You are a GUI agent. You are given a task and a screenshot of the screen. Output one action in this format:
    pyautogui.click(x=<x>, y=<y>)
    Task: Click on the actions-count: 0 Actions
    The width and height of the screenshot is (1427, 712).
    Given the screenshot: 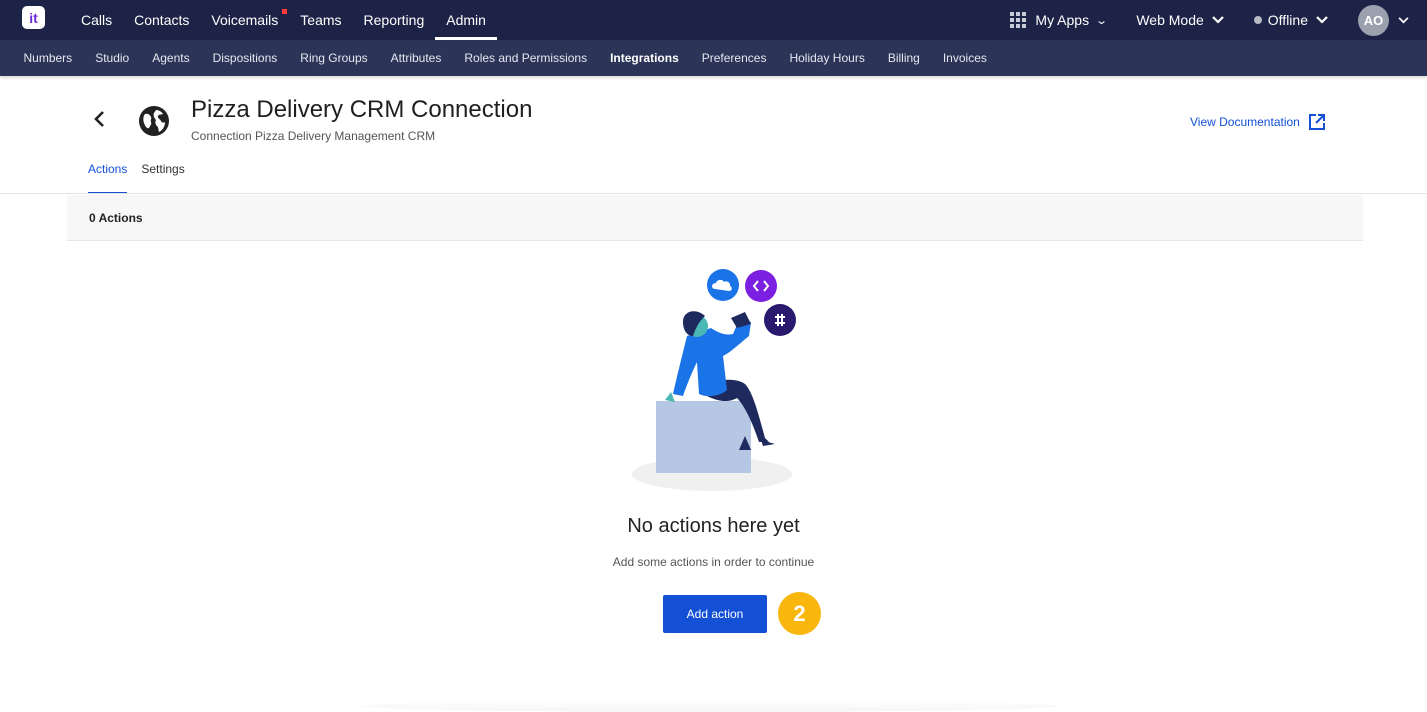 What is the action you would take?
    pyautogui.click(x=116, y=217)
    